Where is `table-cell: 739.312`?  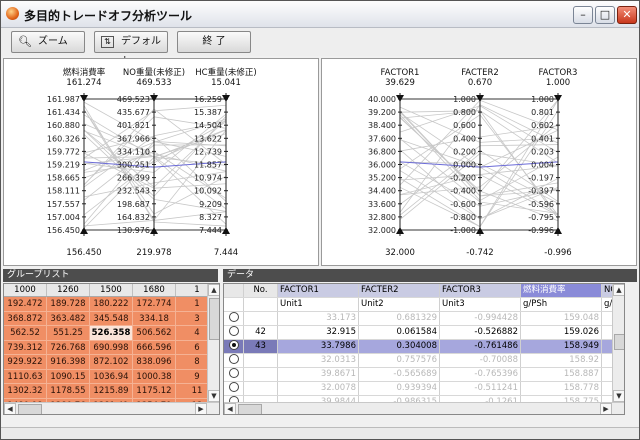
table-cell: 739.312 is located at coordinates (25, 347).